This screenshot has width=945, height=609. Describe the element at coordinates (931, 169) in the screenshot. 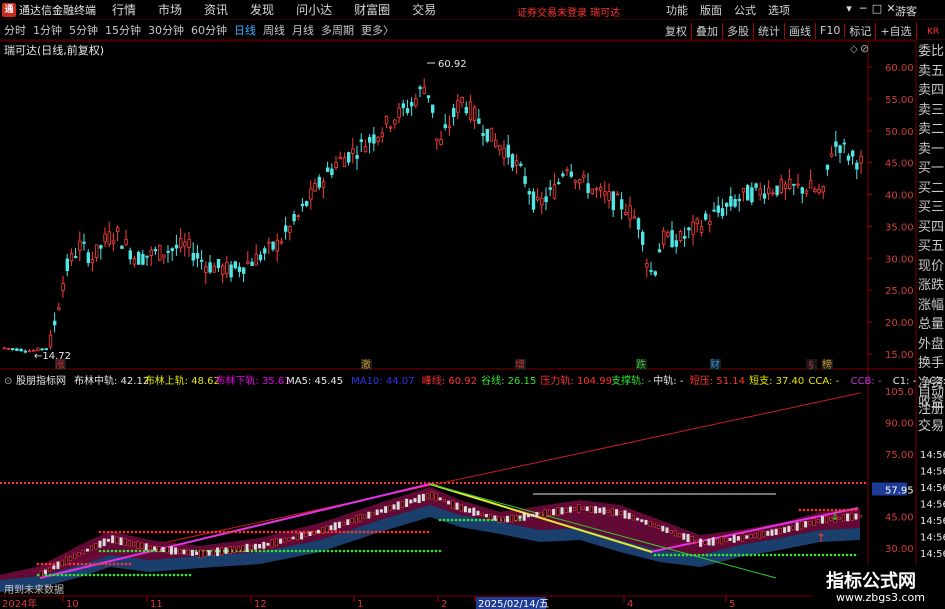

I see `side-tab: 买一` at that location.